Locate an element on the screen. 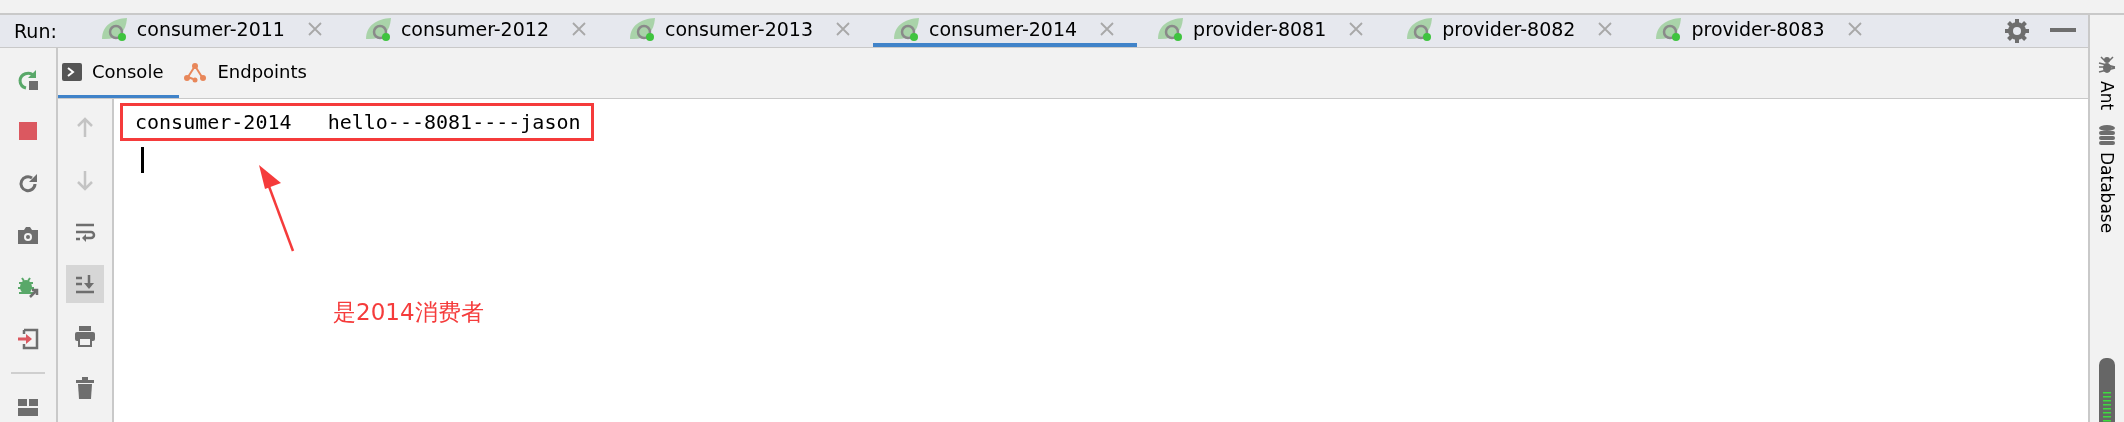 The width and height of the screenshot is (2124, 422). exit-icon is located at coordinates (28, 339).